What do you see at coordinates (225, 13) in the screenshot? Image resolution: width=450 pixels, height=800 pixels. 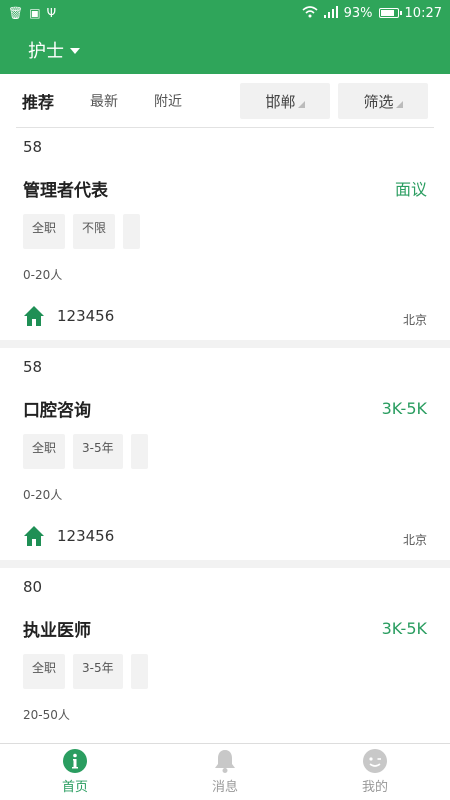 I see `status-bar: 🗑 ▣ Ψ 93% 10:27` at bounding box center [225, 13].